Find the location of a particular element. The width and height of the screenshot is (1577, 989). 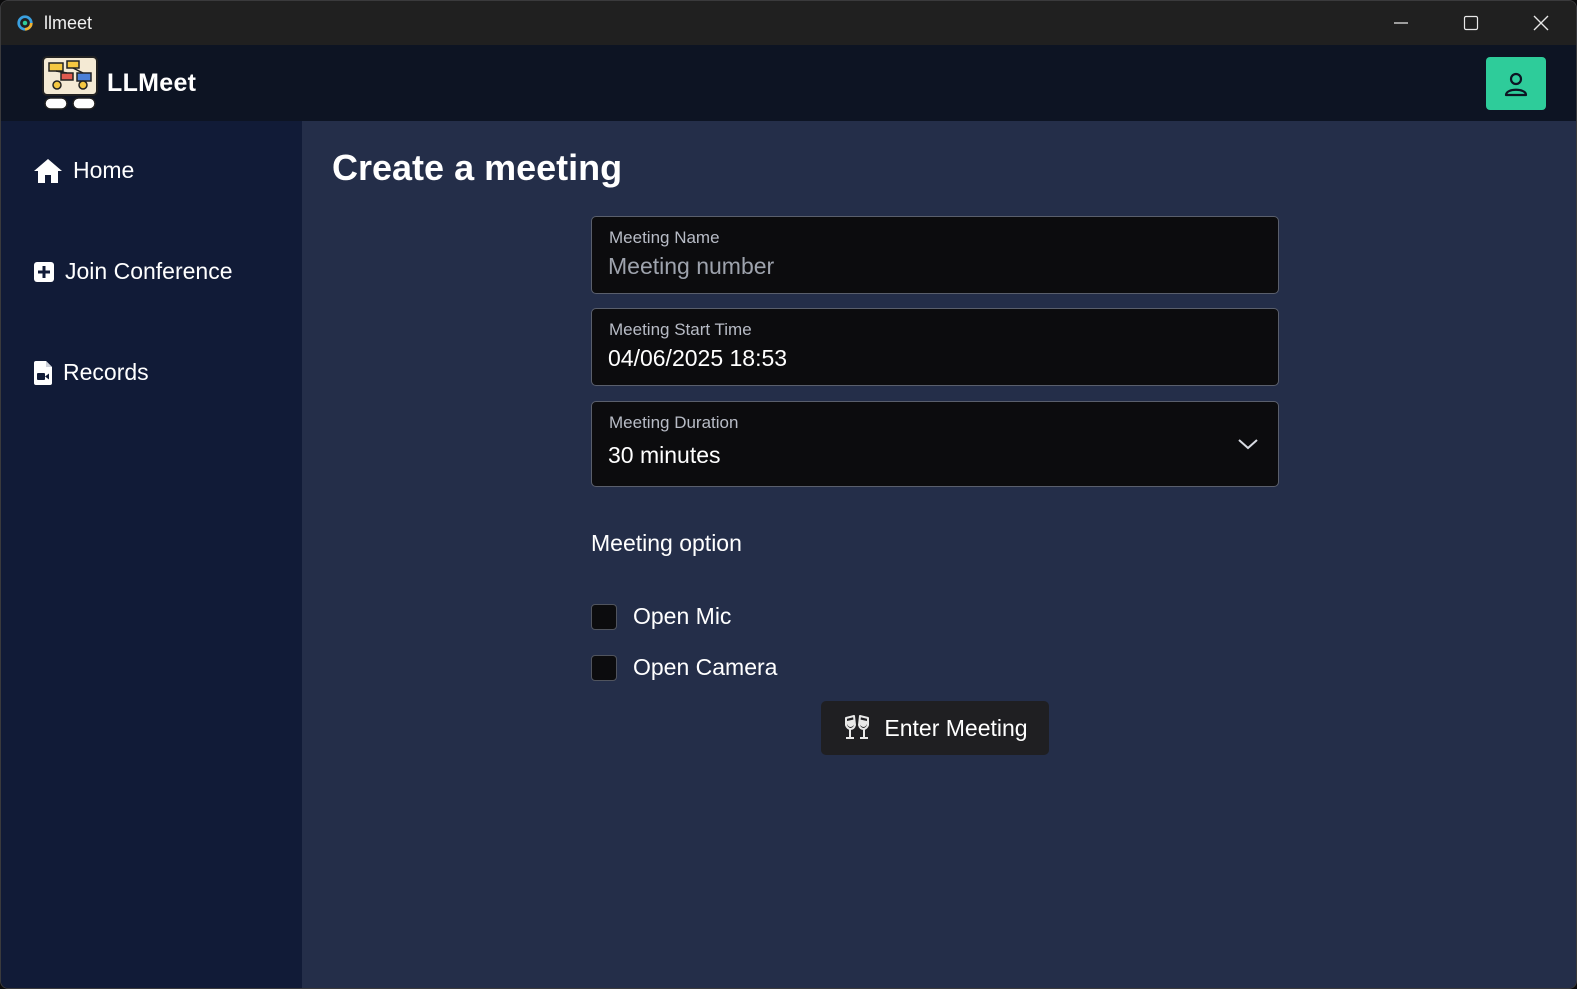

brand-logo-icon is located at coordinates (70, 83).